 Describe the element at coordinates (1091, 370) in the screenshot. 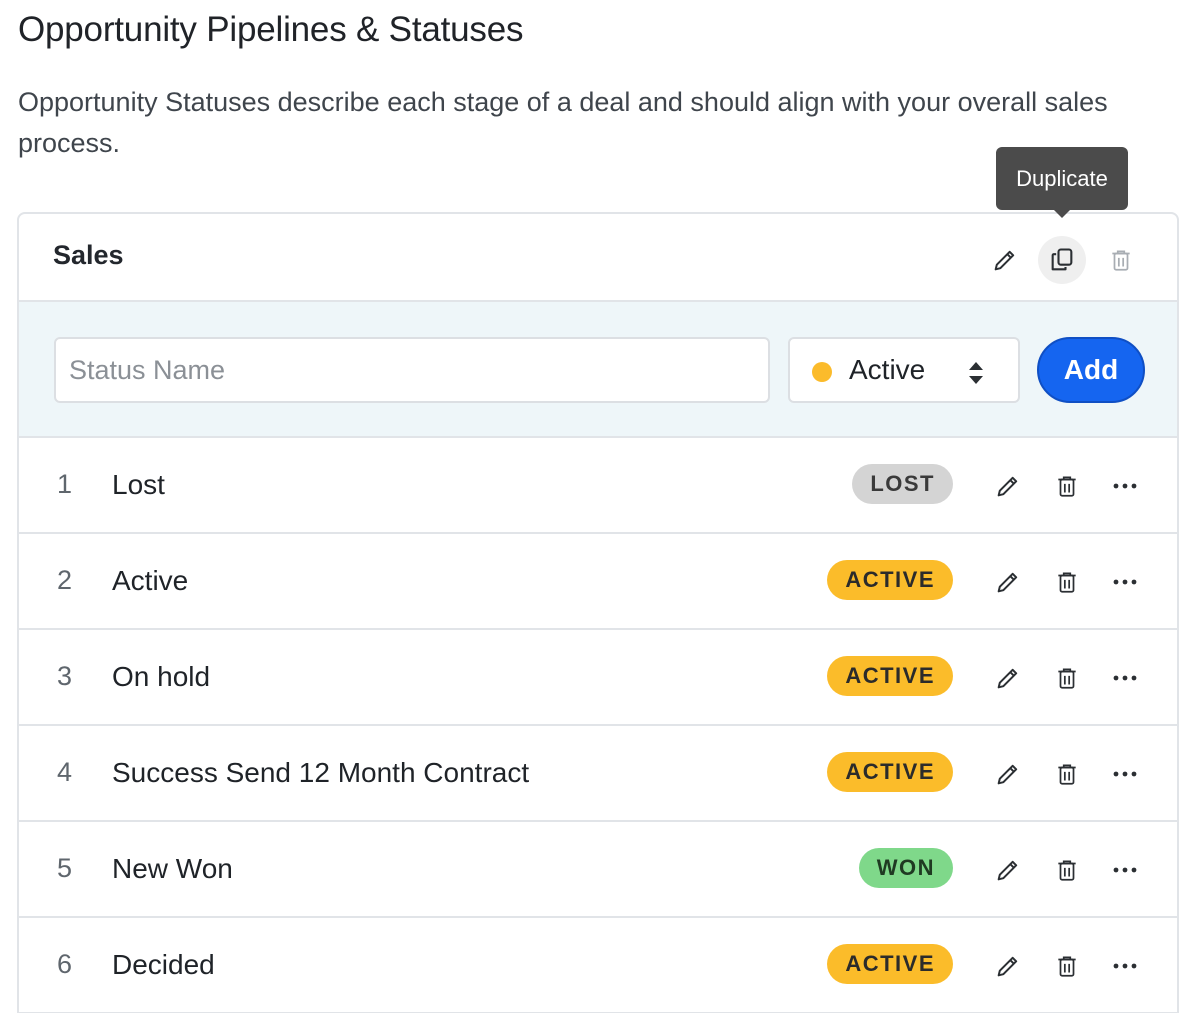

I see `add-status-button: Add` at that location.